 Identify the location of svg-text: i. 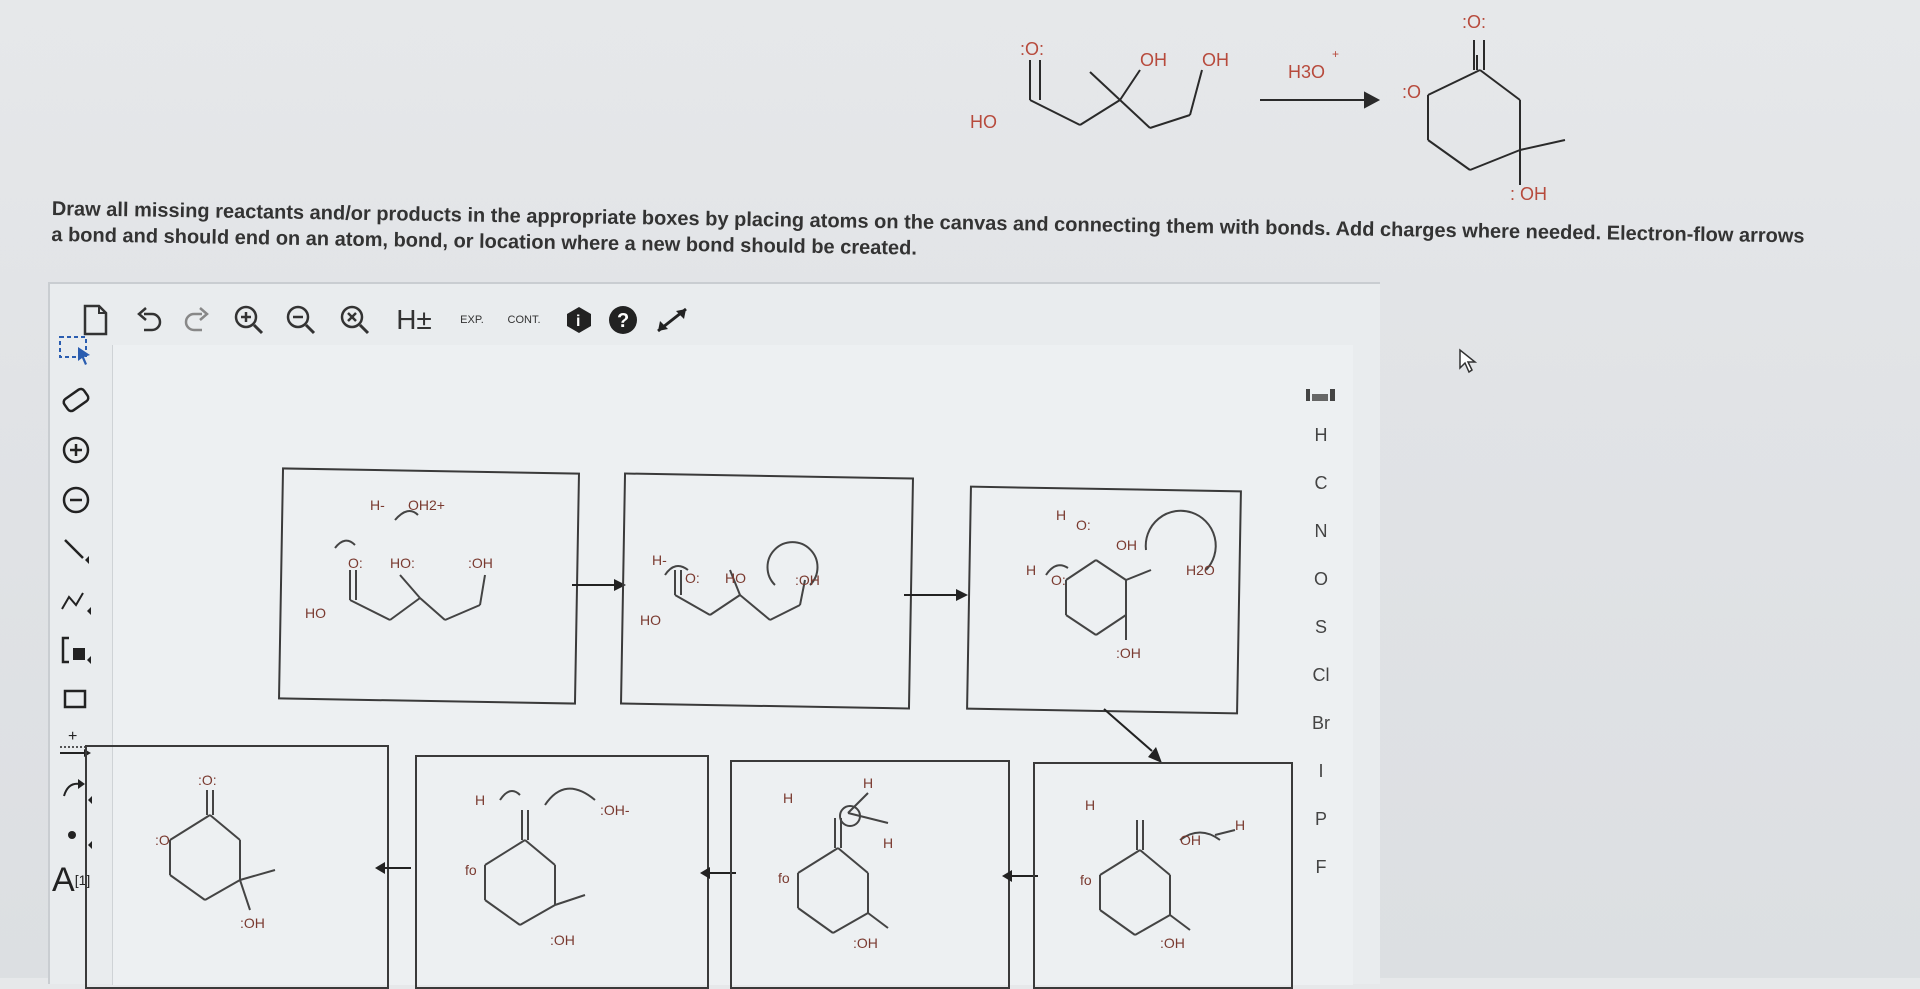
(578, 321).